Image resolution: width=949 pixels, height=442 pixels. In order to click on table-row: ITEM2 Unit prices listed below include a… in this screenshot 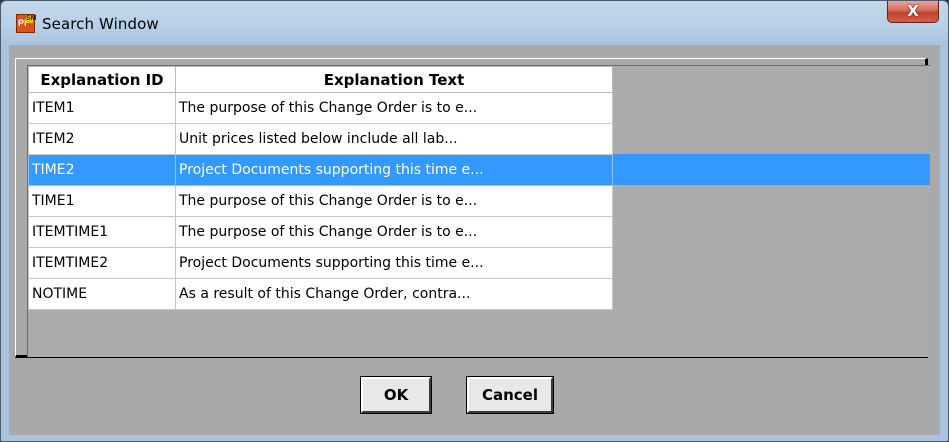, I will do `click(320, 139)`.